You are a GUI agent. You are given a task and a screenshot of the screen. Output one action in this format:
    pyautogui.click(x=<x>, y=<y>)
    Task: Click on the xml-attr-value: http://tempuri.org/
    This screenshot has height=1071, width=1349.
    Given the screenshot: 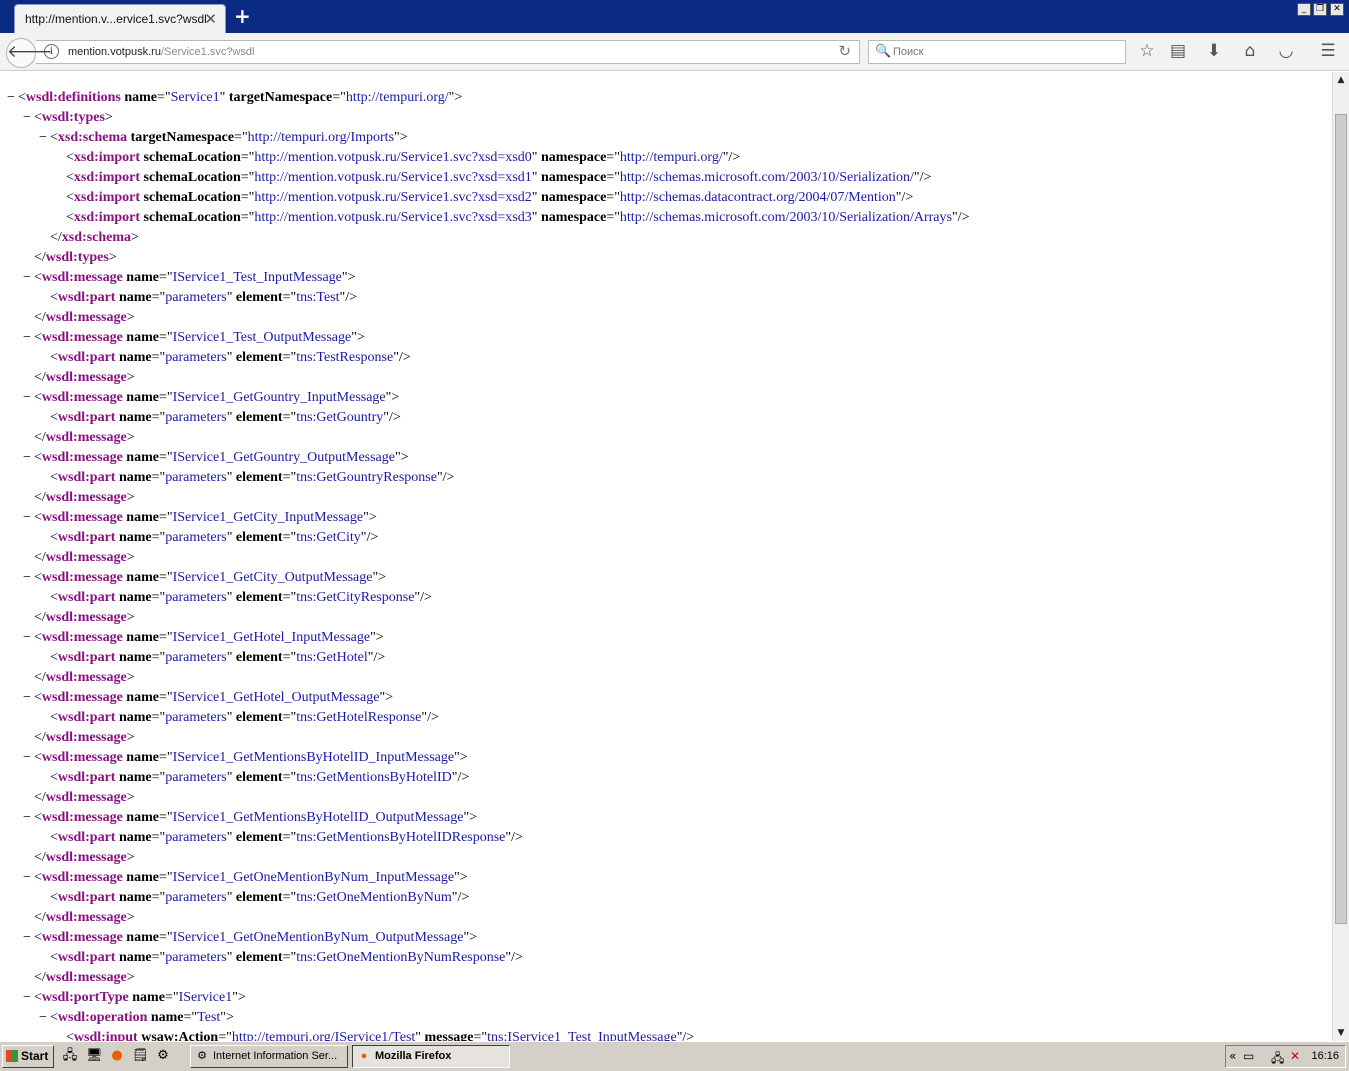 What is the action you would take?
    pyautogui.click(x=397, y=97)
    